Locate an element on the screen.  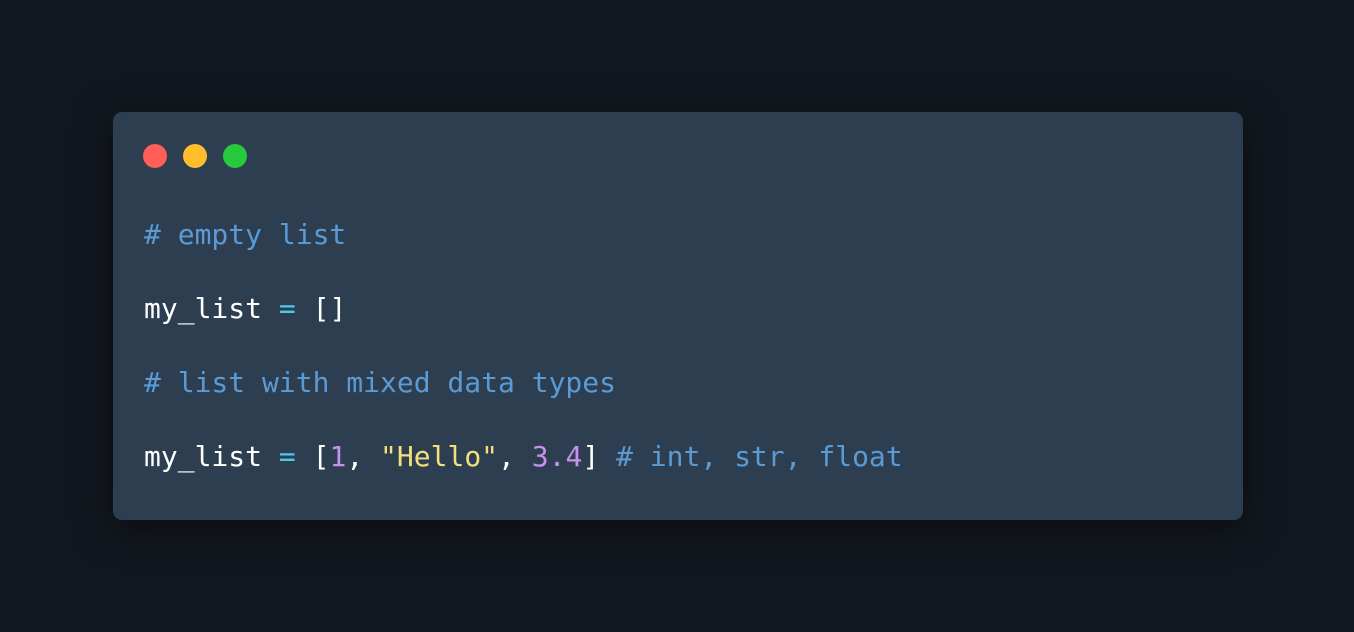
maximize-dot-icon is located at coordinates (235, 156).